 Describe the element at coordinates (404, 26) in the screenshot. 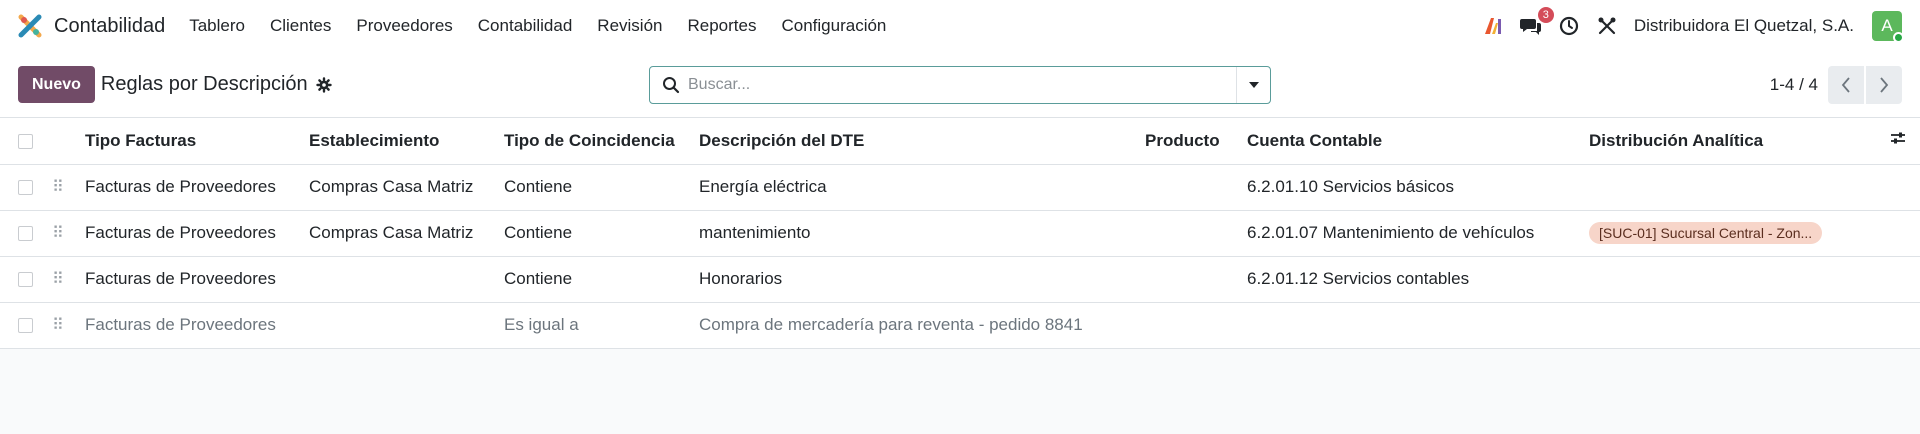

I see `menu-proveedores: Proveedores` at that location.